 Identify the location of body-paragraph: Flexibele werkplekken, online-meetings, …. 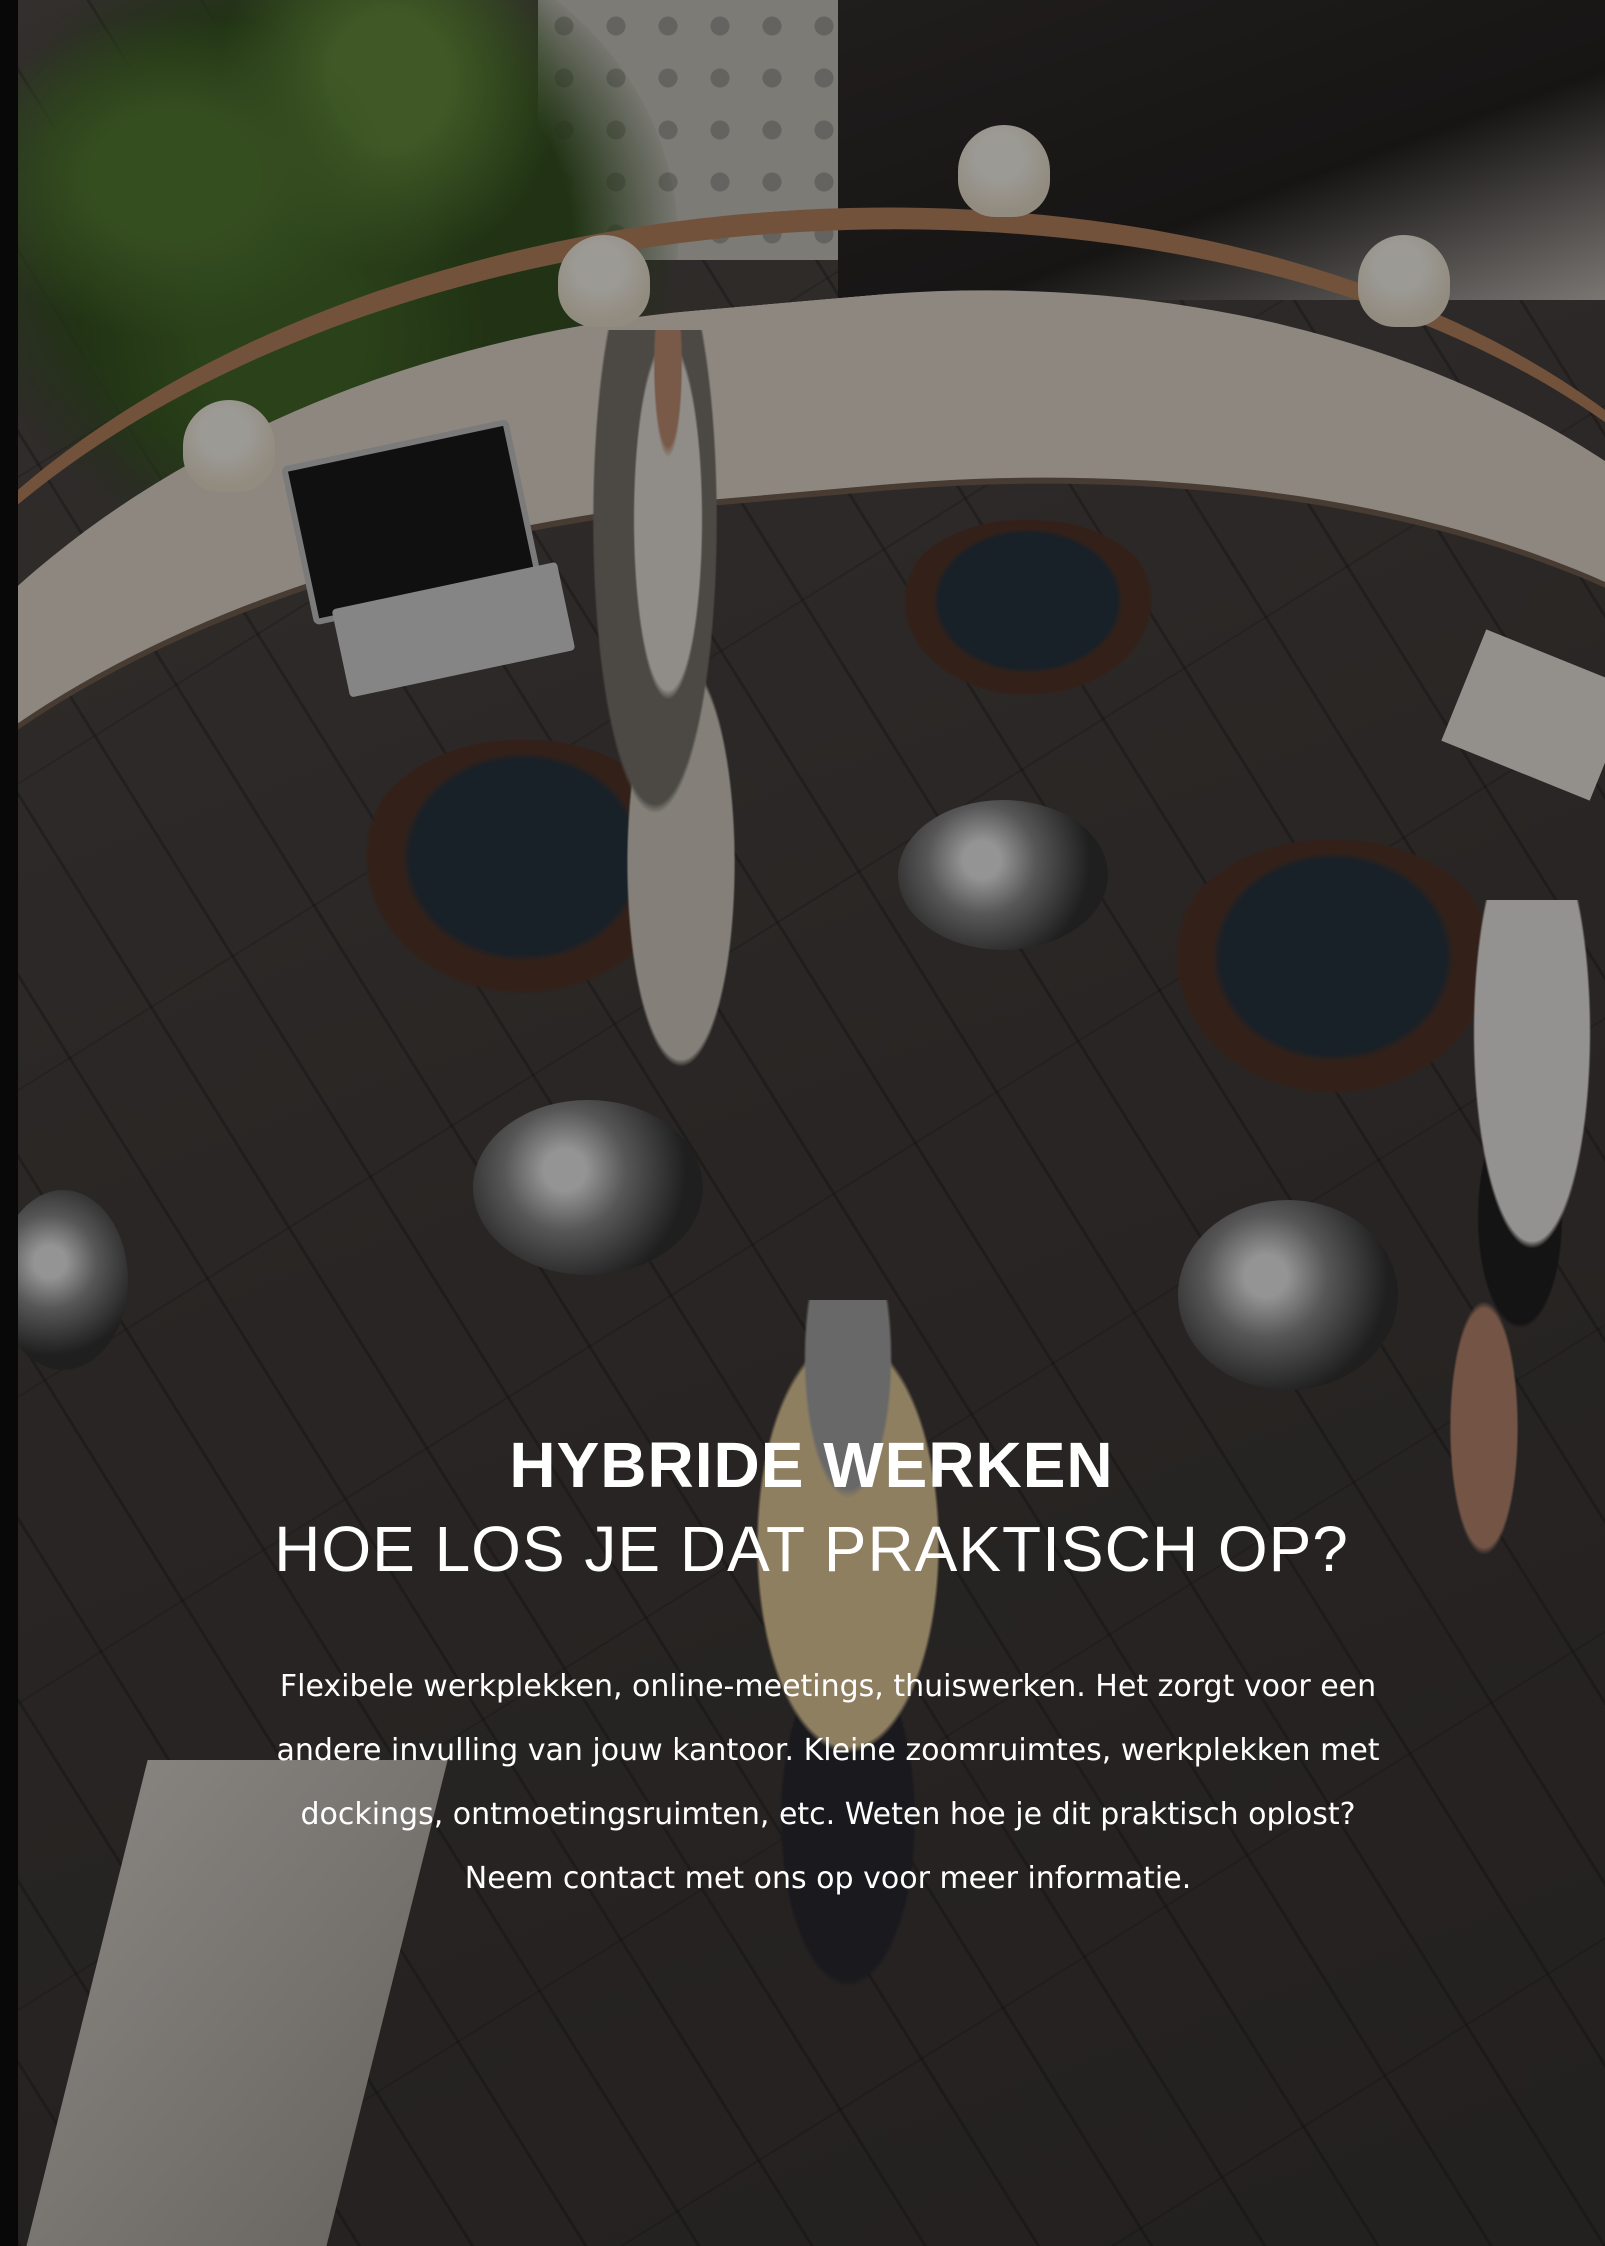
(828, 1783).